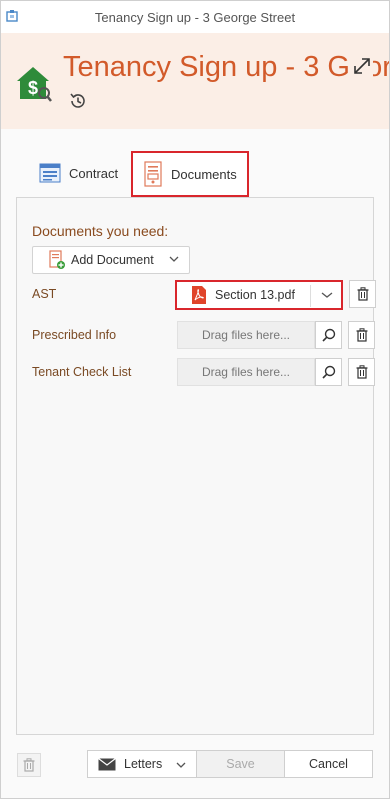 The height and width of the screenshot is (799, 390). I want to click on document-icon, so click(153, 174).